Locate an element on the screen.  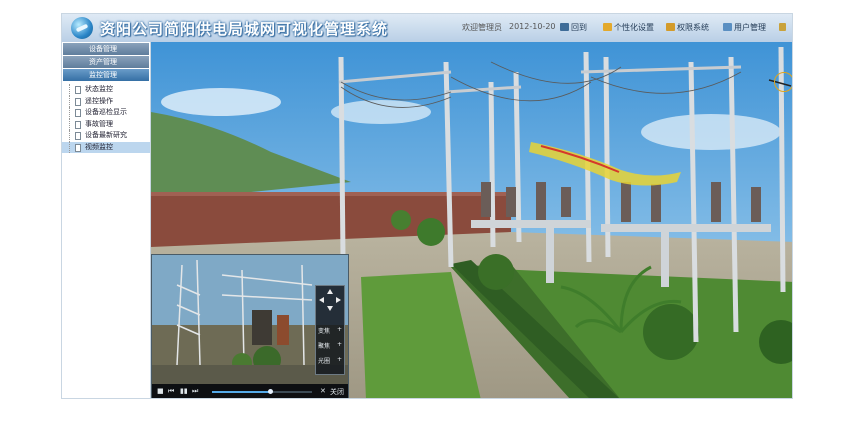
user-icon is located at coordinates (727, 27).